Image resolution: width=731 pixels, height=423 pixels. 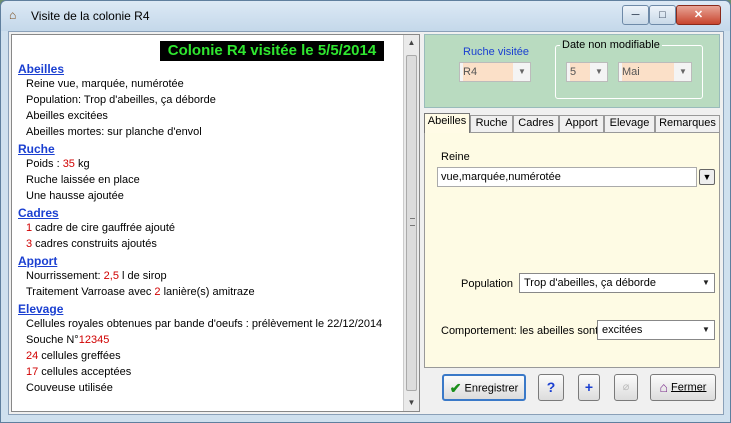 I want to click on report-text: kg, so click(x=82, y=164).